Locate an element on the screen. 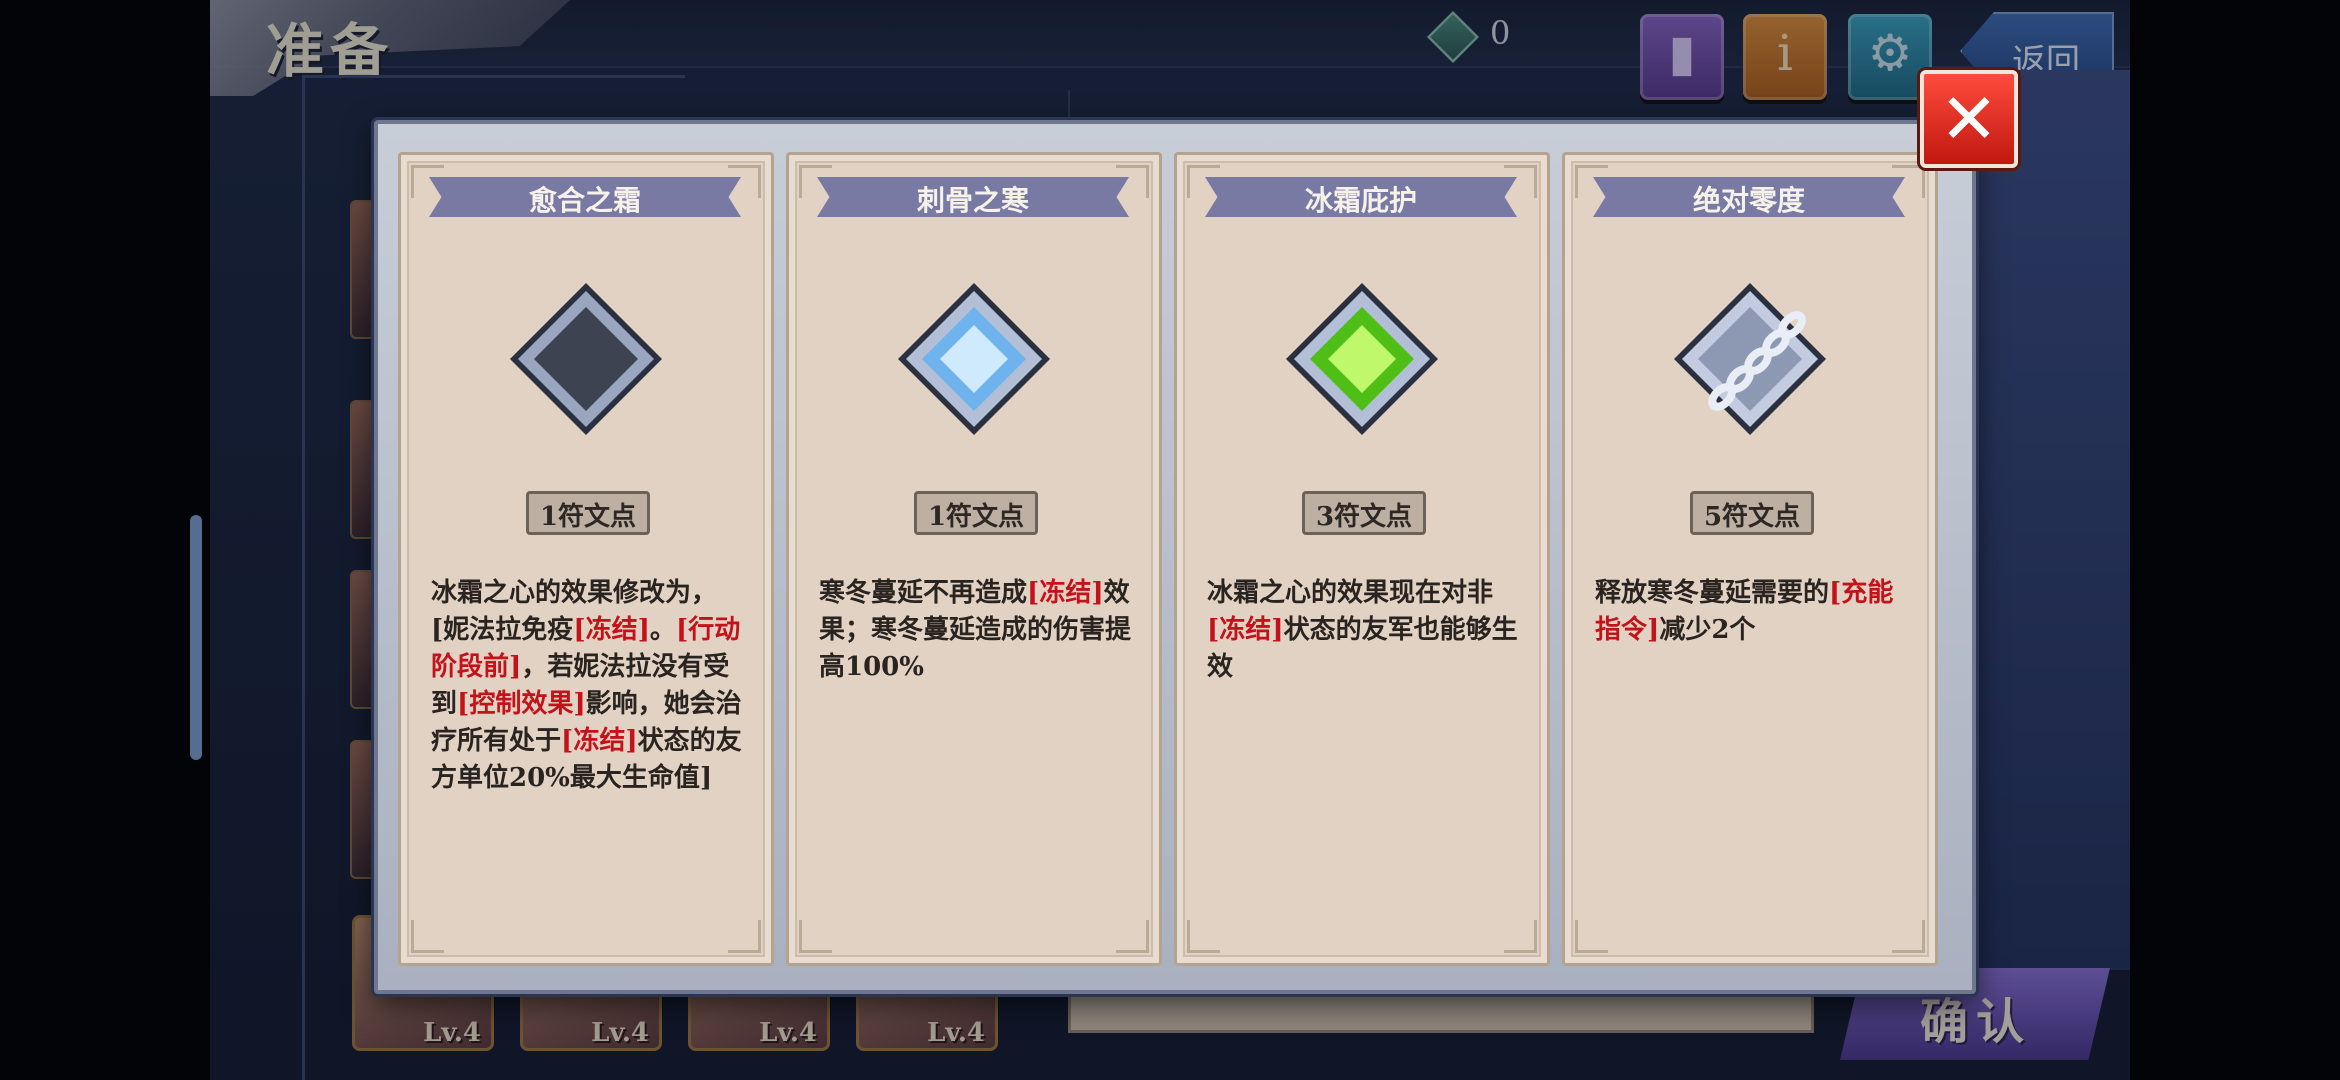 The image size is (2340, 1080). rune-description: 释放寒冬蔓延需要的[充能指令]减少2个 is located at coordinates (1751, 612).